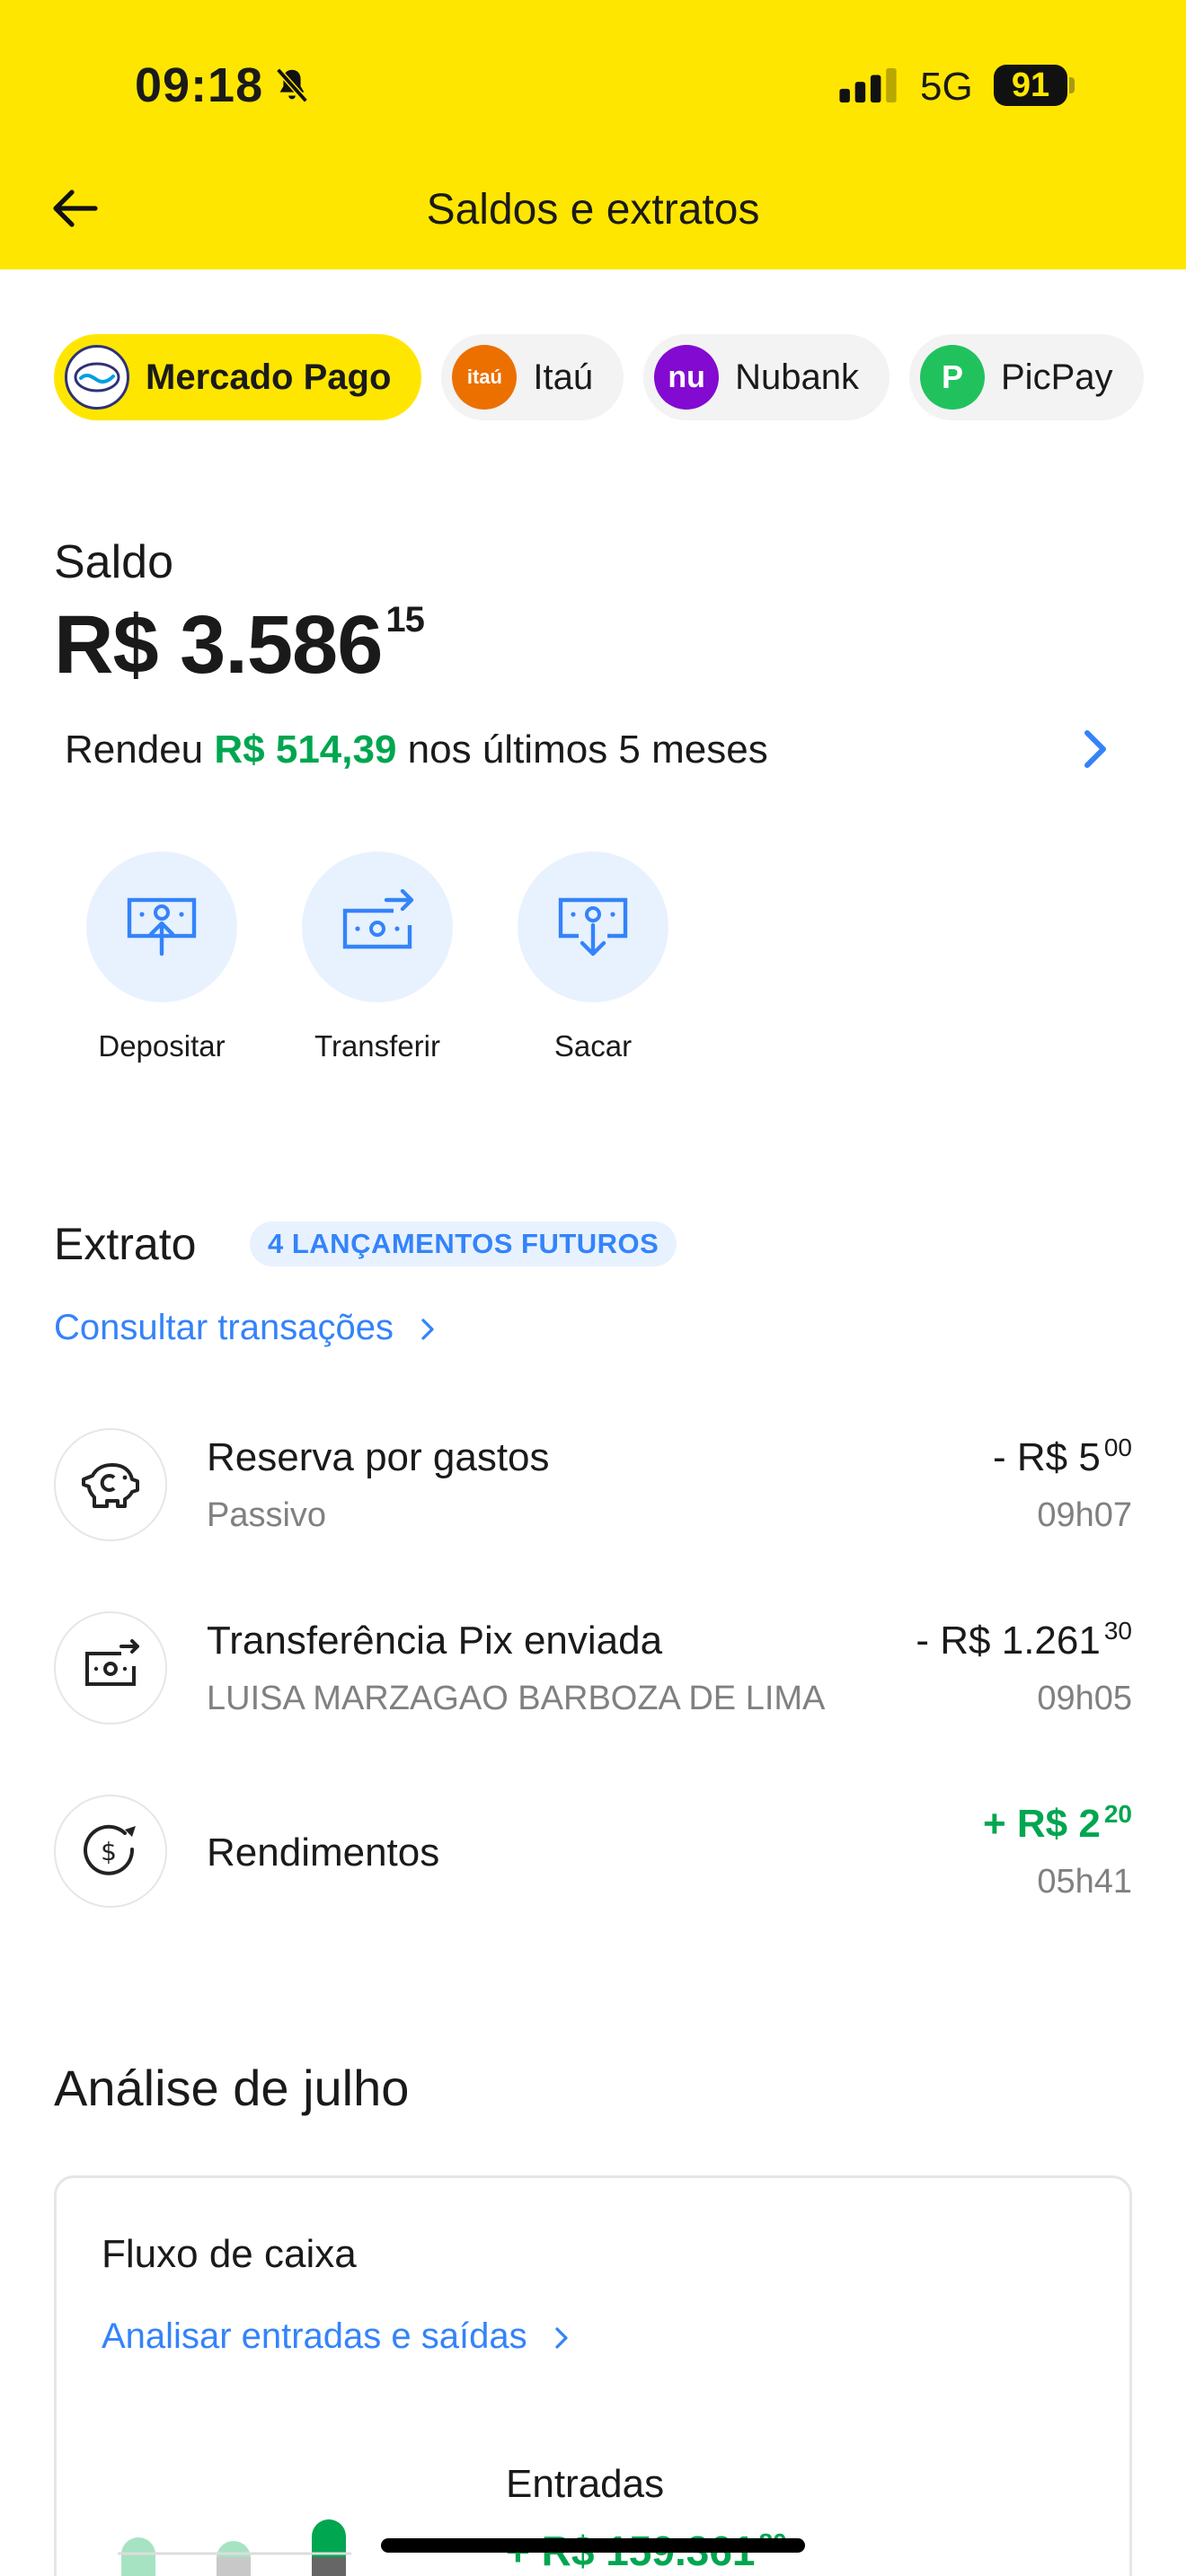  I want to click on picpay-logo-icon: P, so click(952, 377).